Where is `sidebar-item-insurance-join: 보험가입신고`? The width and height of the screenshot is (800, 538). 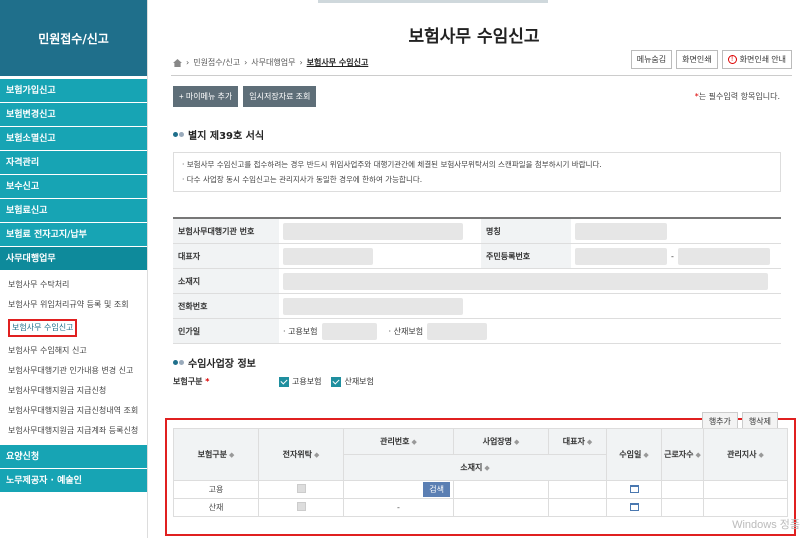
sidebar-item-insurance-join: 보험가입신고 is located at coordinates (73, 91).